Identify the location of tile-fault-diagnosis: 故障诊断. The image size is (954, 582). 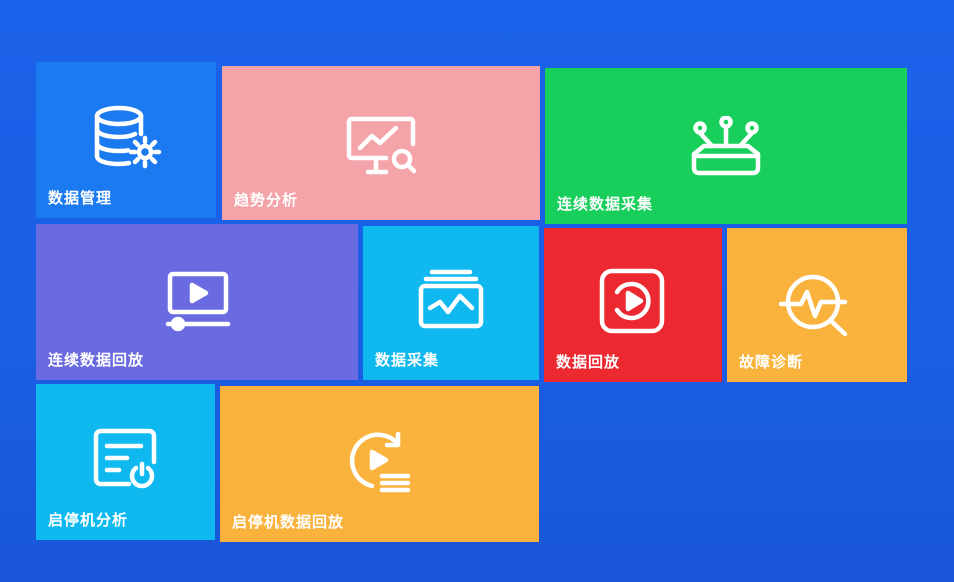
(817, 305).